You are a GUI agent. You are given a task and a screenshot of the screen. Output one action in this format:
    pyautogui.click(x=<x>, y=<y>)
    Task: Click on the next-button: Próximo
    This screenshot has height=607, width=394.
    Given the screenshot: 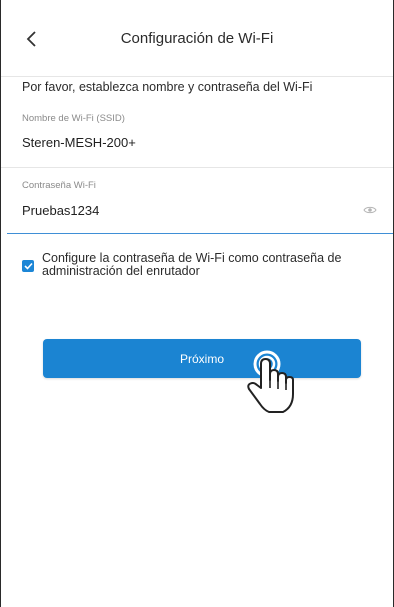 What is the action you would take?
    pyautogui.click(x=202, y=358)
    